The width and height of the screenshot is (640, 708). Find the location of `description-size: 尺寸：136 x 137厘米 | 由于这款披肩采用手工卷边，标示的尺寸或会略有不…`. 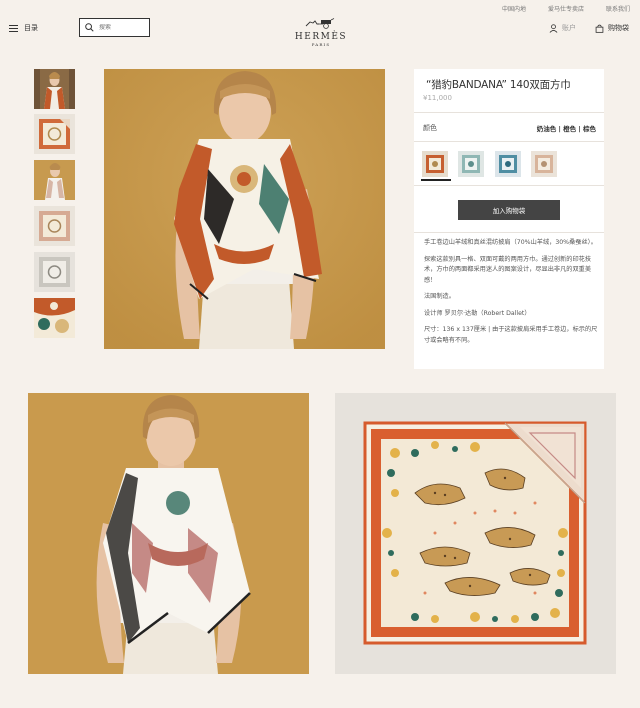

description-size: 尺寸：136 x 137厘米 | 由于这款披肩采用手工卷边，标示的尺寸或会略有不… is located at coordinates (511, 335).